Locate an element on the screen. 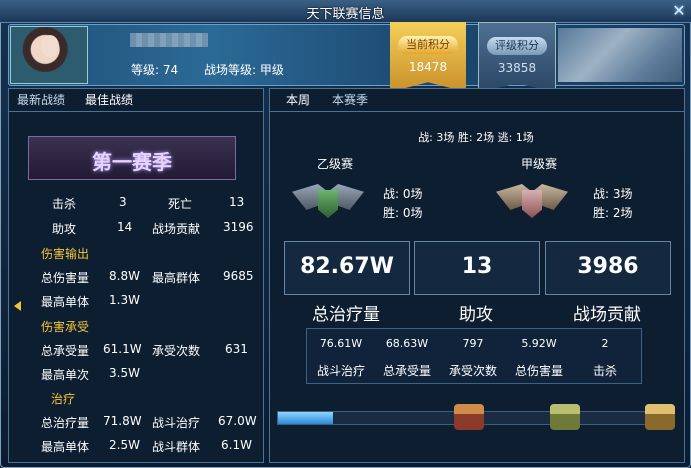 This screenshot has height=468, width=691. assist-big-label: 助攻 is located at coordinates (476, 315).